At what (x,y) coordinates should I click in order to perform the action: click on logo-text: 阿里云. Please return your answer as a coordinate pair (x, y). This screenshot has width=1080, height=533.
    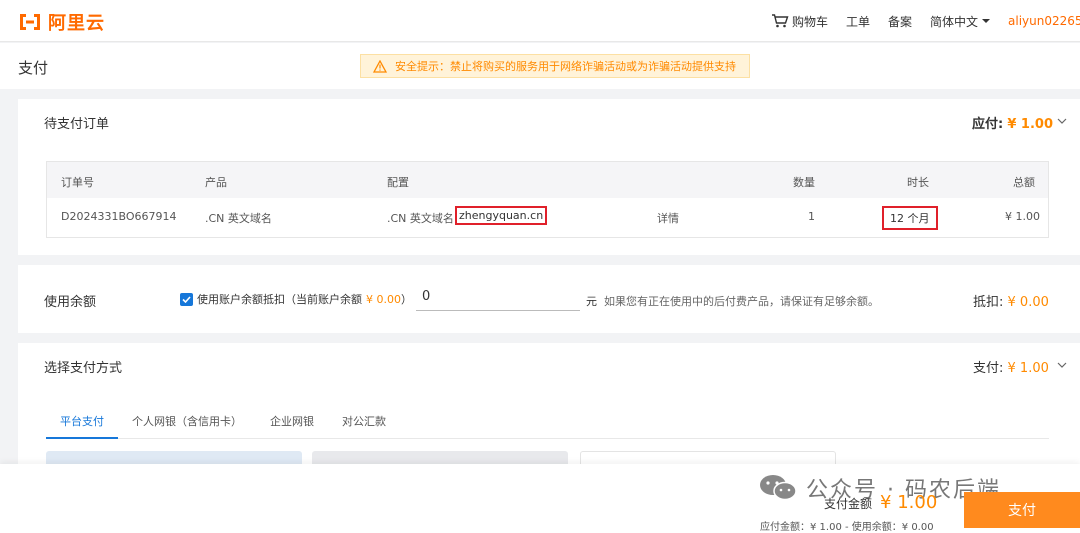
    Looking at the image, I should click on (76, 23).